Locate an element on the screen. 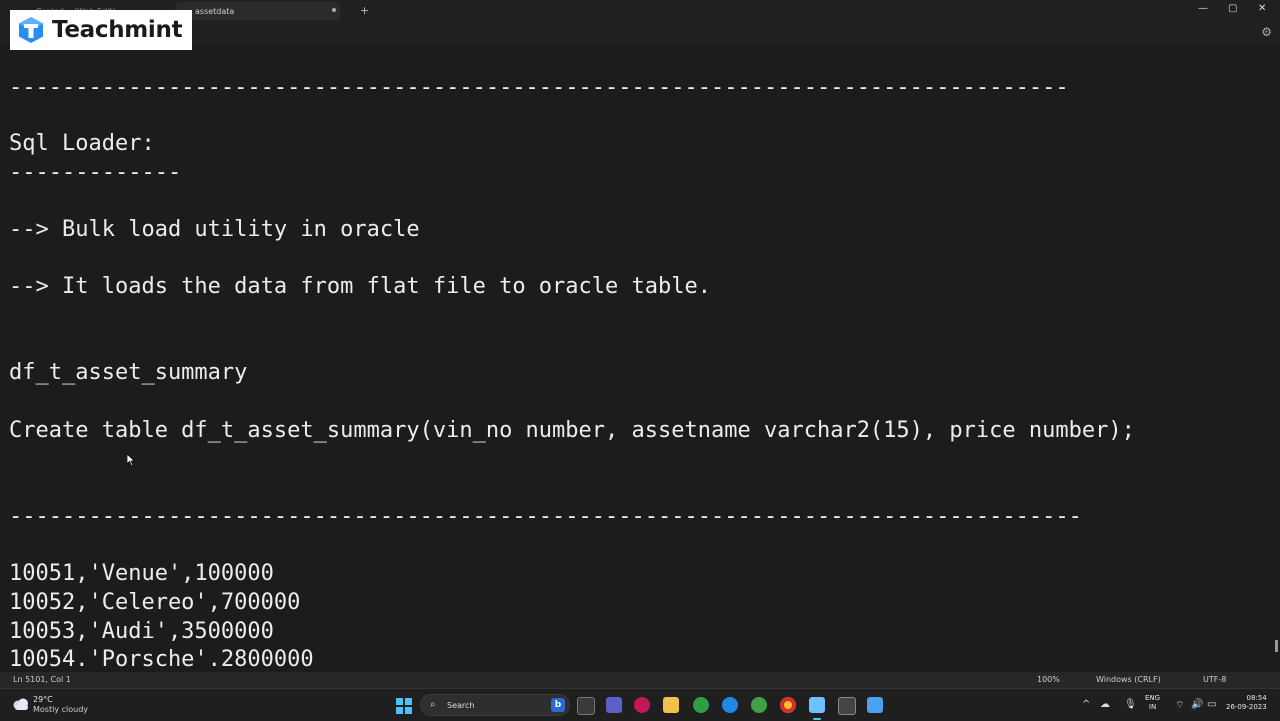  search-icon: ⌕ is located at coordinates (433, 704).